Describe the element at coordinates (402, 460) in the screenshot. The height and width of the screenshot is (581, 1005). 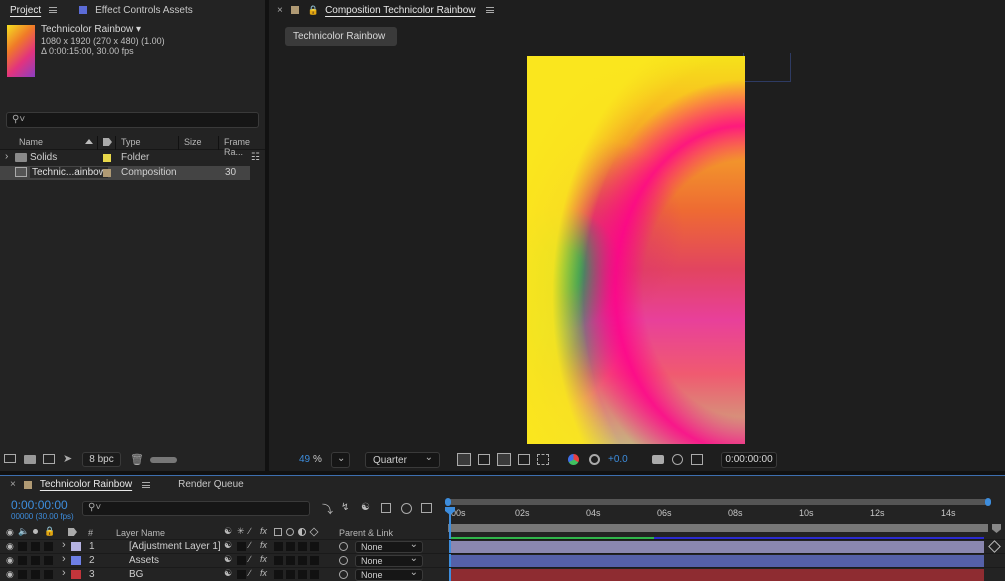
I see `resolution-dropdown: Quarter ⌄` at that location.